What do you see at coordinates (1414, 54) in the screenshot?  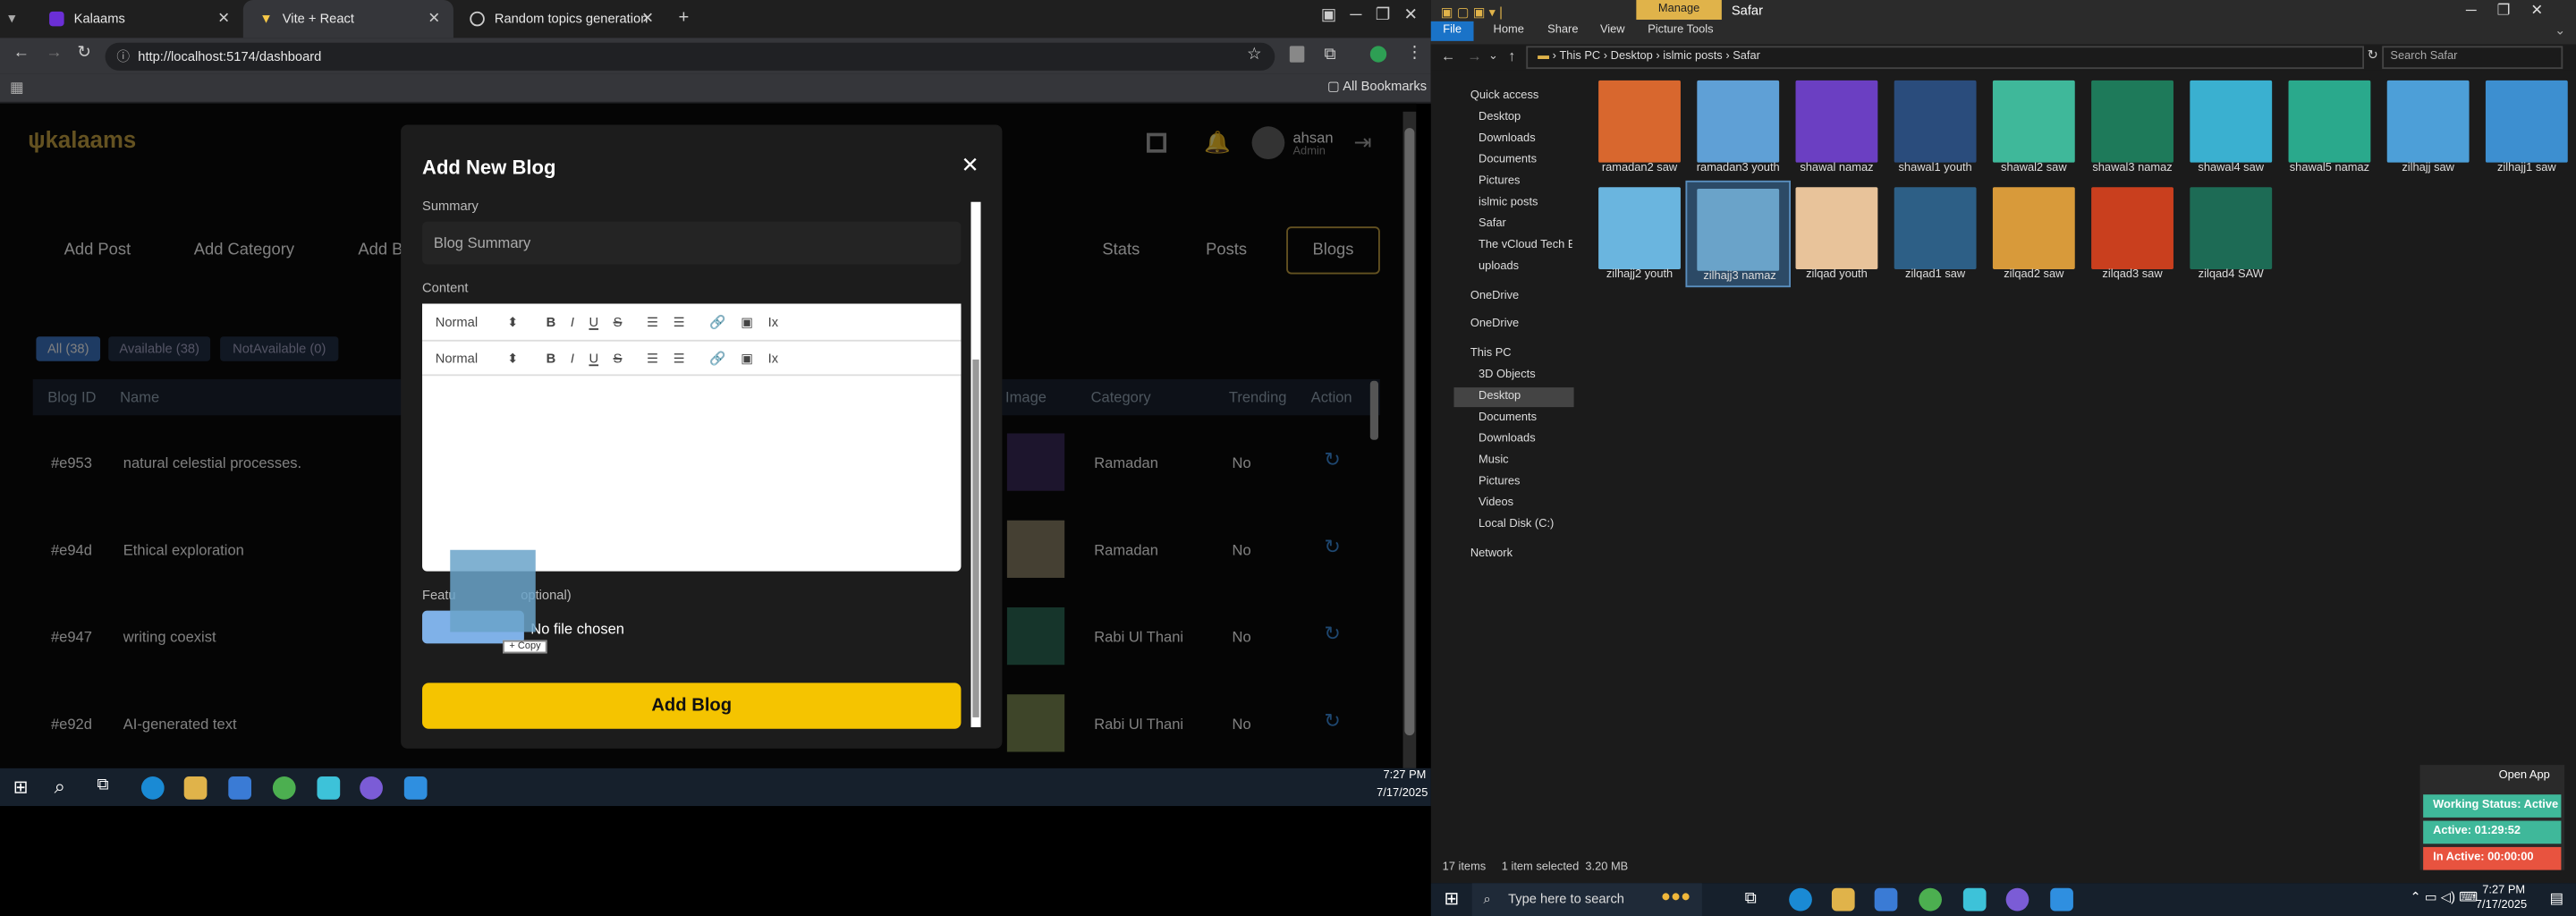 I see `chrome-menu-icon: ⋮` at bounding box center [1414, 54].